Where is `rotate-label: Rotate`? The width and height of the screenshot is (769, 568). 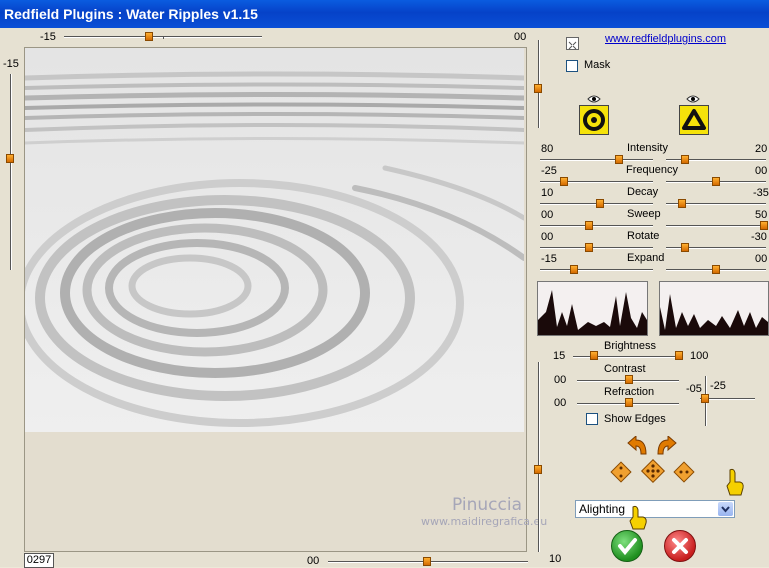
rotate-label: Rotate is located at coordinates (643, 236).